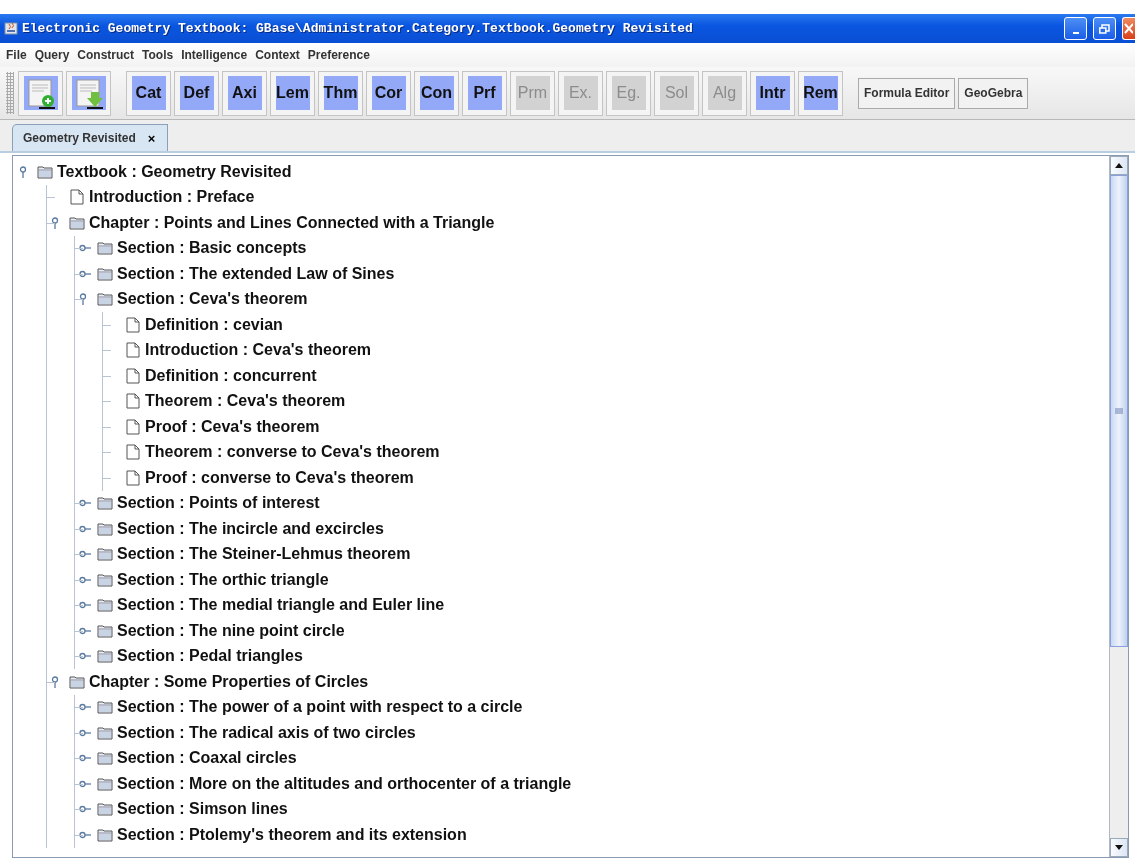  What do you see at coordinates (292, 222) in the screenshot?
I see `tree-item: Chapter : Points and Lines Connected with a Triangle` at bounding box center [292, 222].